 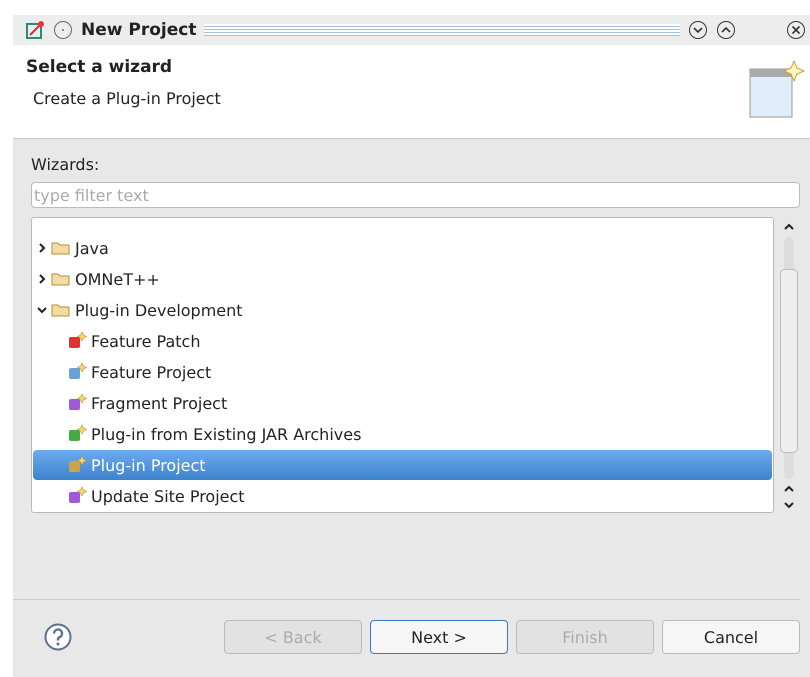 I want to click on tree-item: Feature Patch, so click(x=402, y=341).